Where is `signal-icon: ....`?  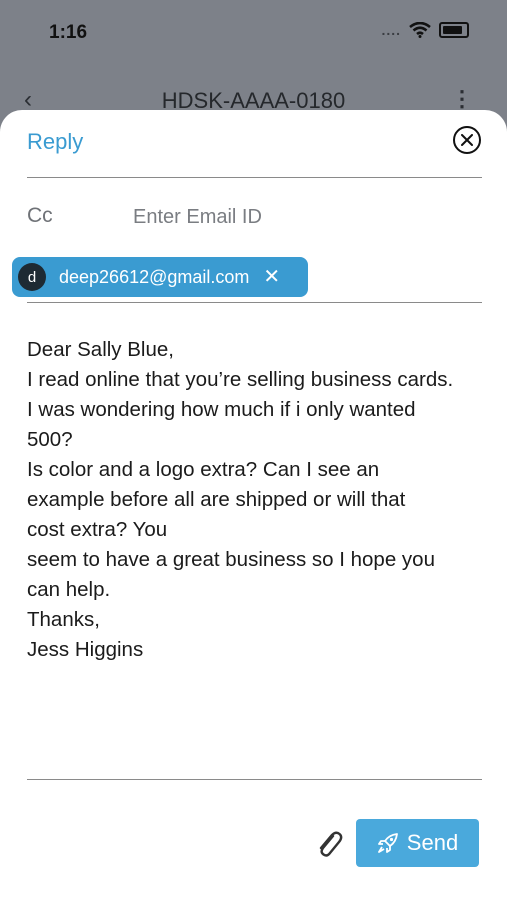
signal-icon: .... is located at coordinates (391, 30).